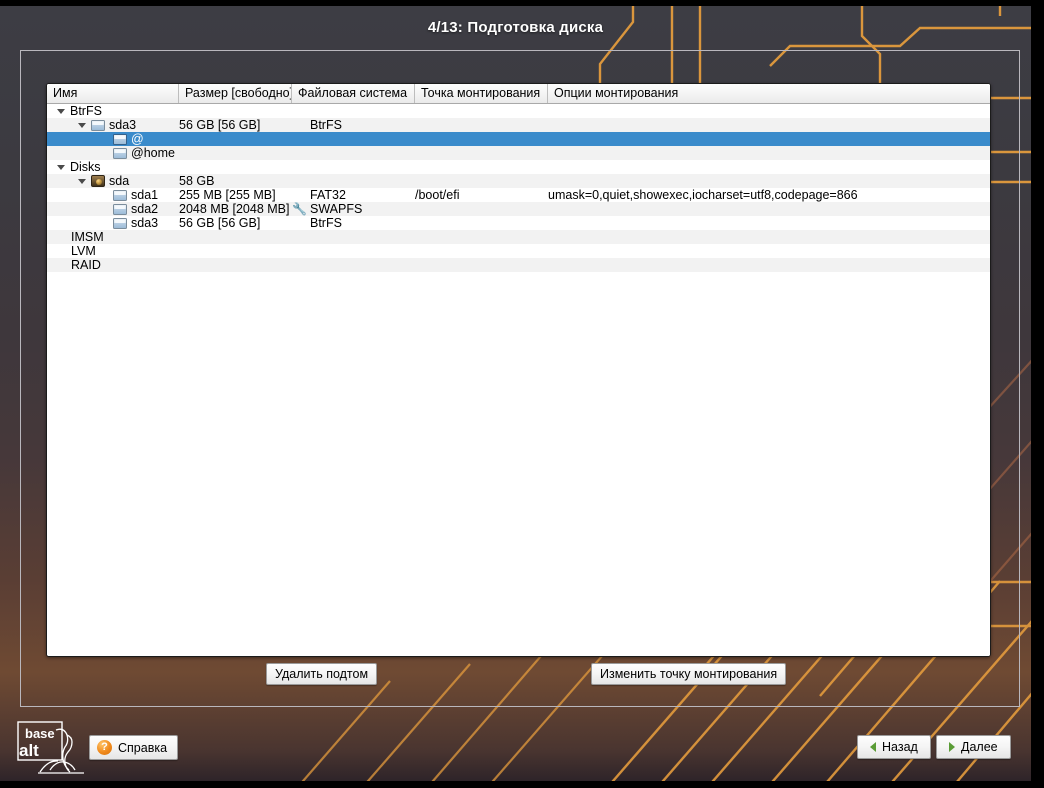 This screenshot has height=788, width=1044. Describe the element at coordinates (900, 747) in the screenshot. I see `back-button-label: Назад` at that location.